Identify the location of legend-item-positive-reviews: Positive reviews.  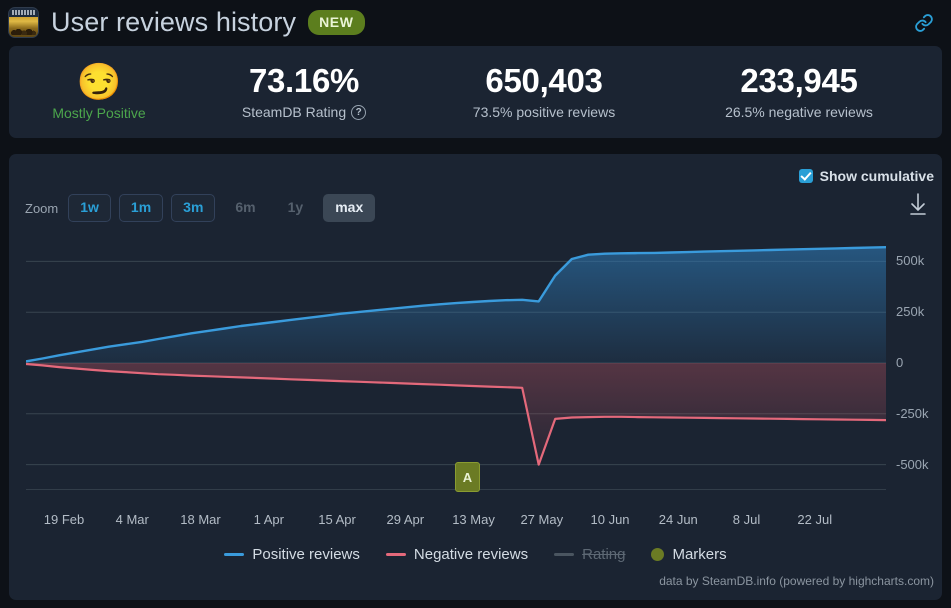
(292, 554).